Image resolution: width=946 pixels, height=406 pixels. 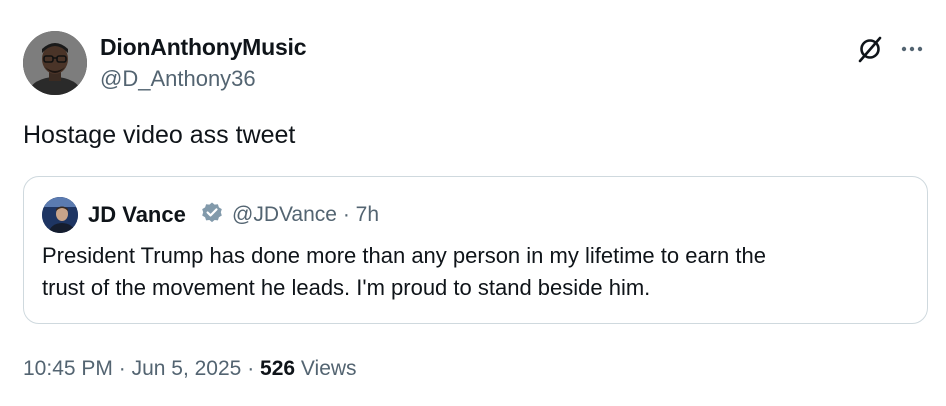 What do you see at coordinates (187, 368) in the screenshot?
I see `post-date: Jun 5, 2025` at bounding box center [187, 368].